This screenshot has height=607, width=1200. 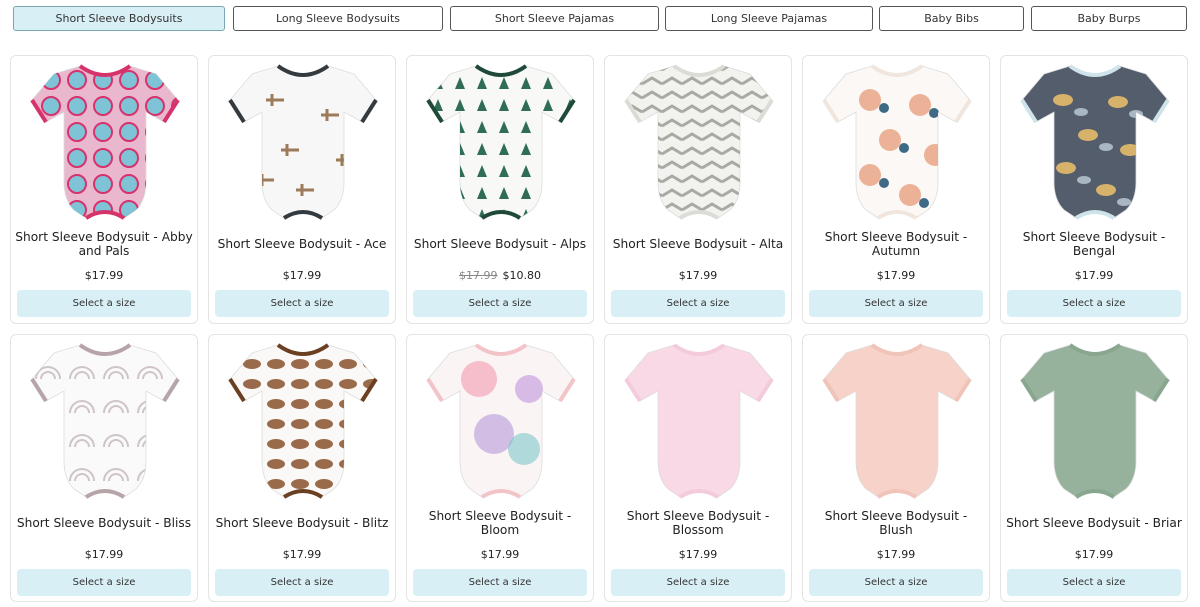 What do you see at coordinates (302, 523) in the screenshot?
I see `product-title: Short Sleeve Bodysuit - Blitz` at bounding box center [302, 523].